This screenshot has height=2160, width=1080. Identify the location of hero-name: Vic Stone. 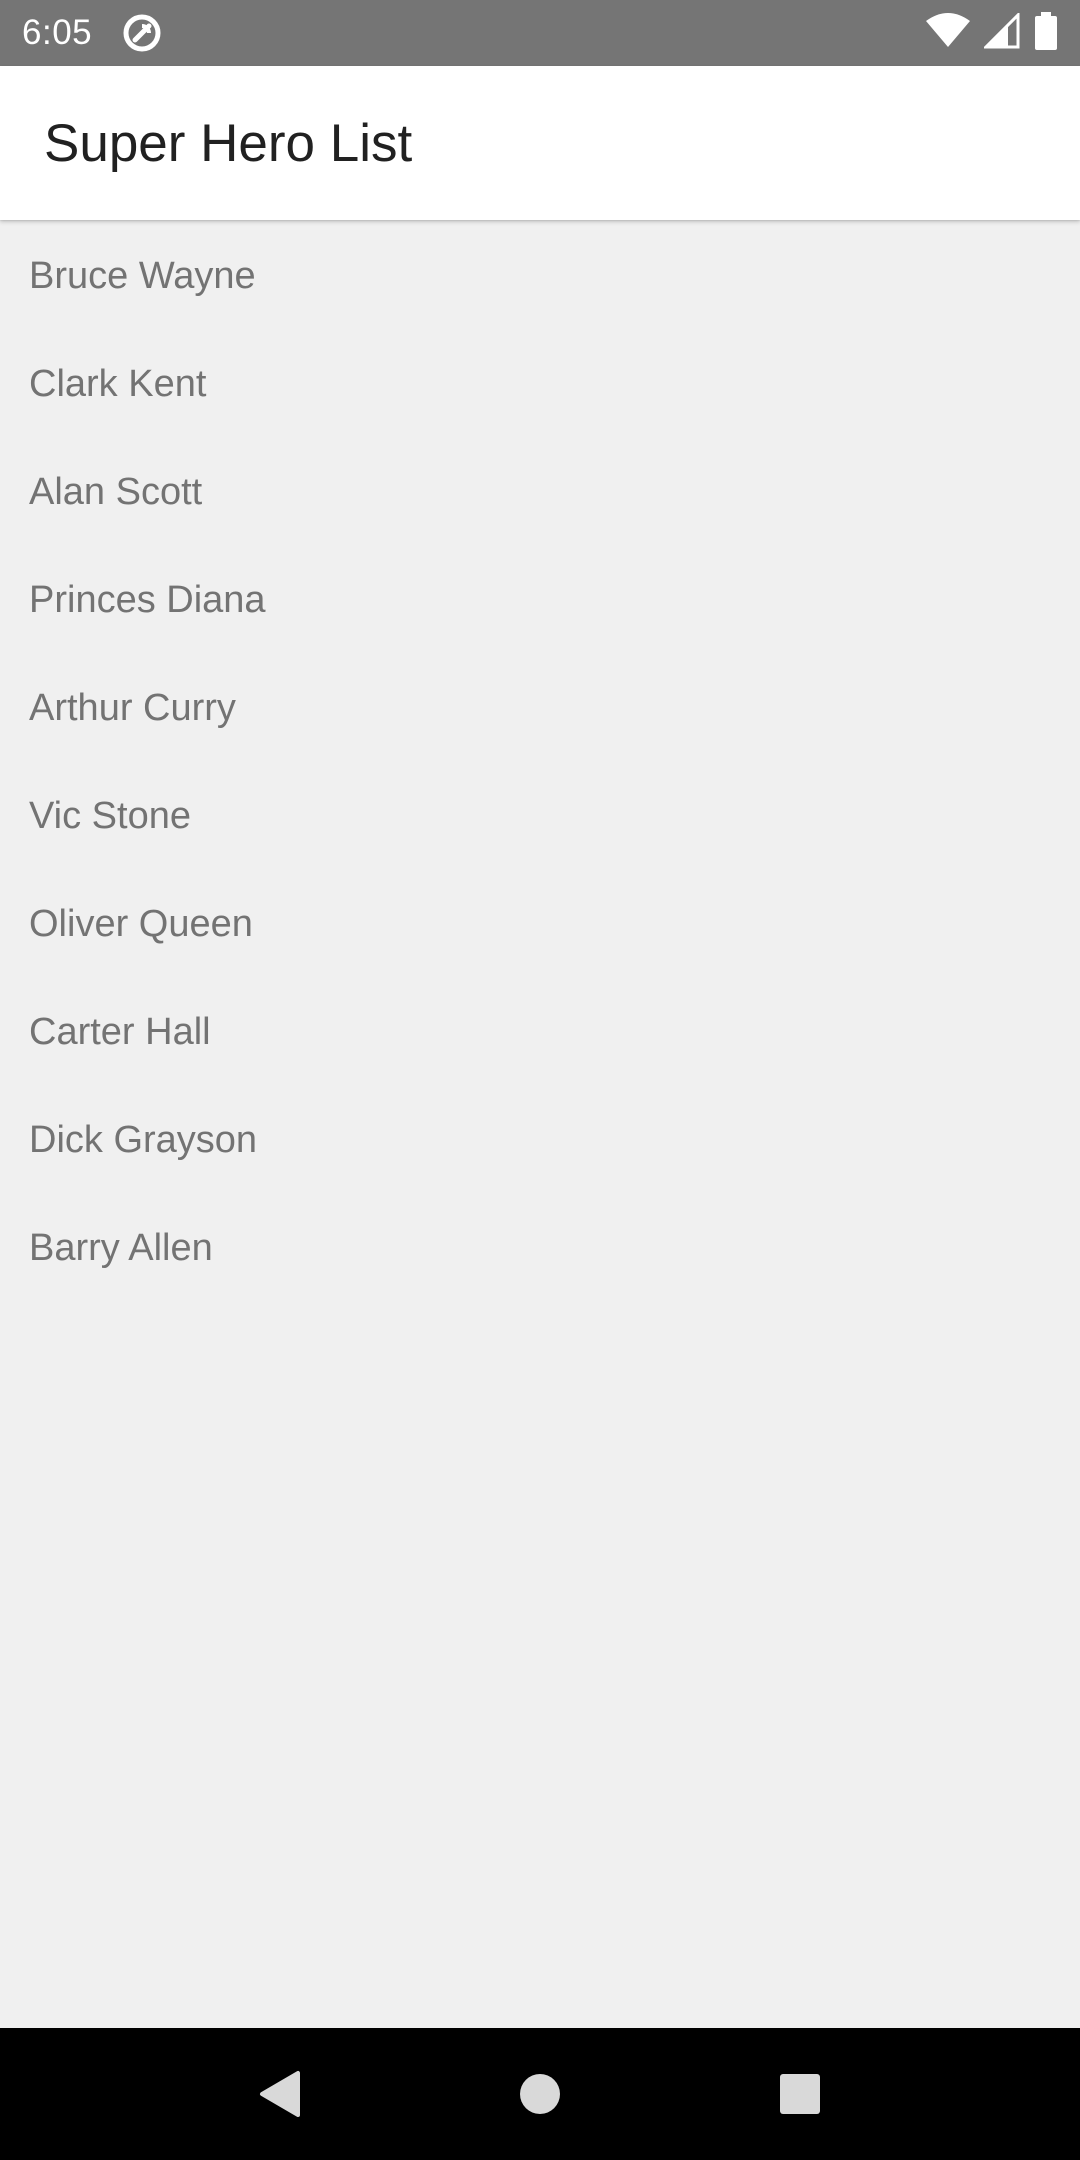
(110, 815).